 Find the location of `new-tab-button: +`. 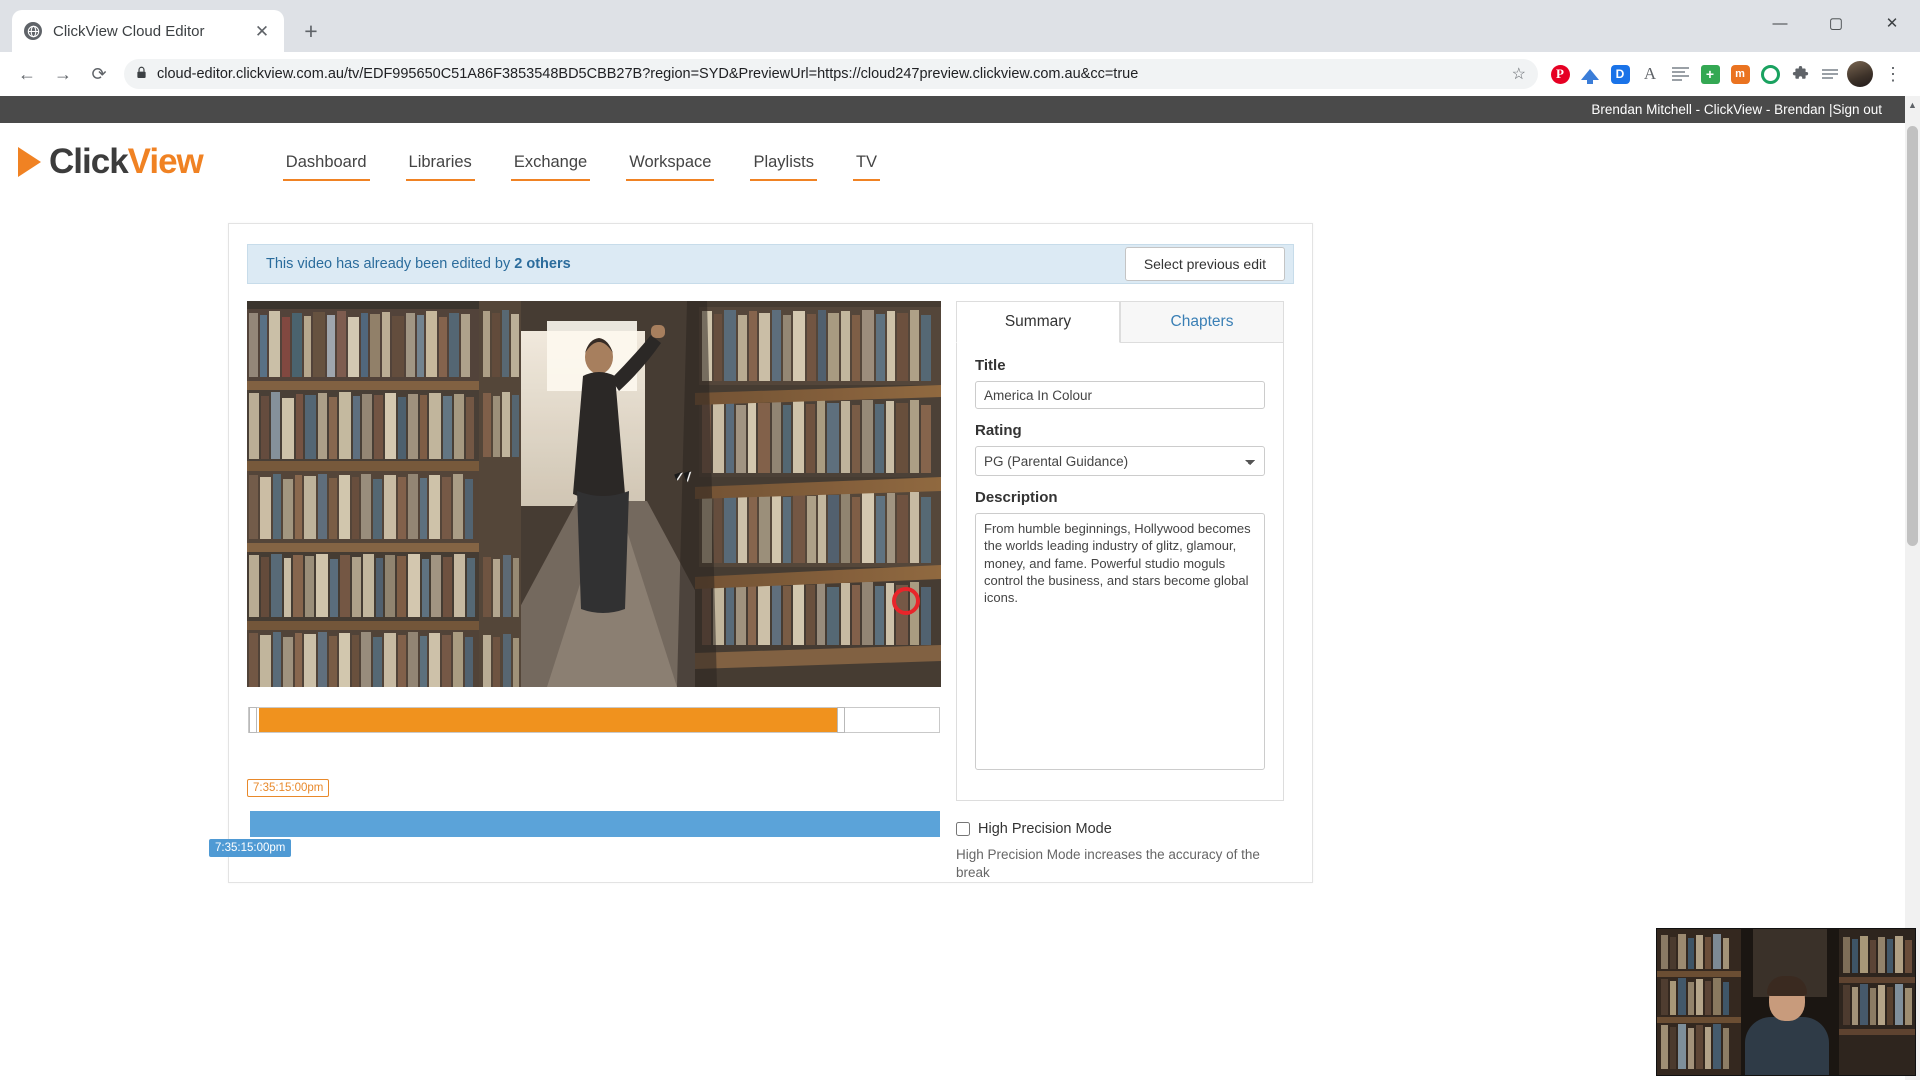

new-tab-button: + is located at coordinates (311, 31).